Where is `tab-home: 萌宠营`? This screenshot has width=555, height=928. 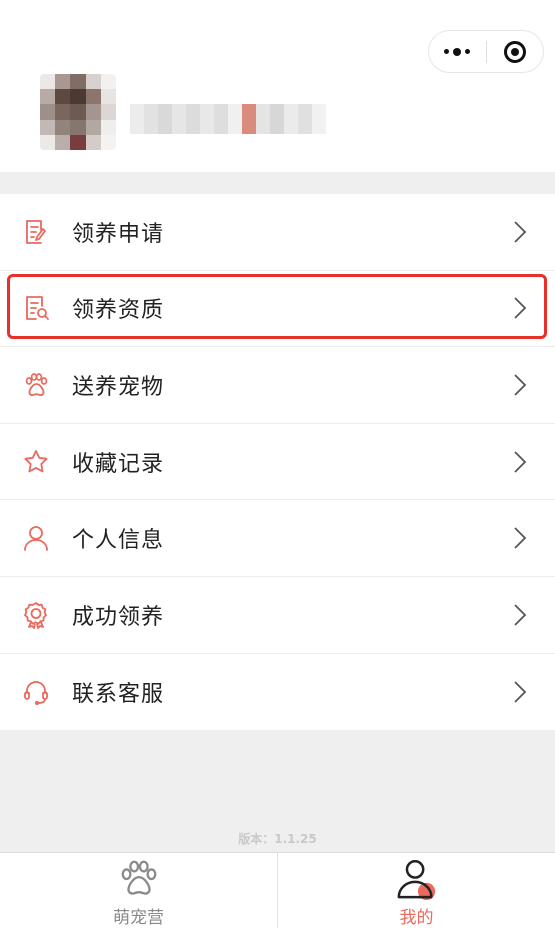
tab-home: 萌宠营 is located at coordinates (138, 890).